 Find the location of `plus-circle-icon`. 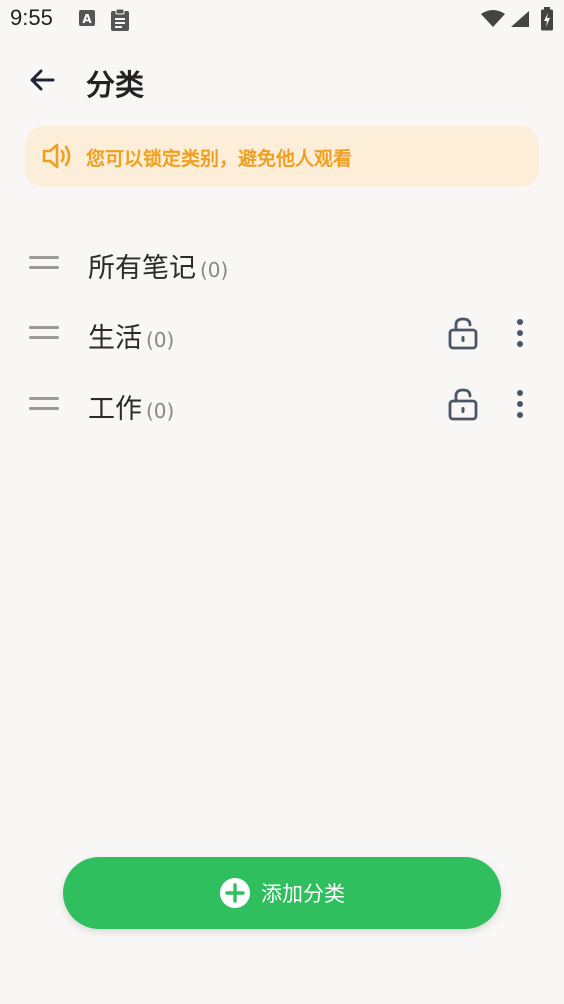

plus-circle-icon is located at coordinates (235, 893).